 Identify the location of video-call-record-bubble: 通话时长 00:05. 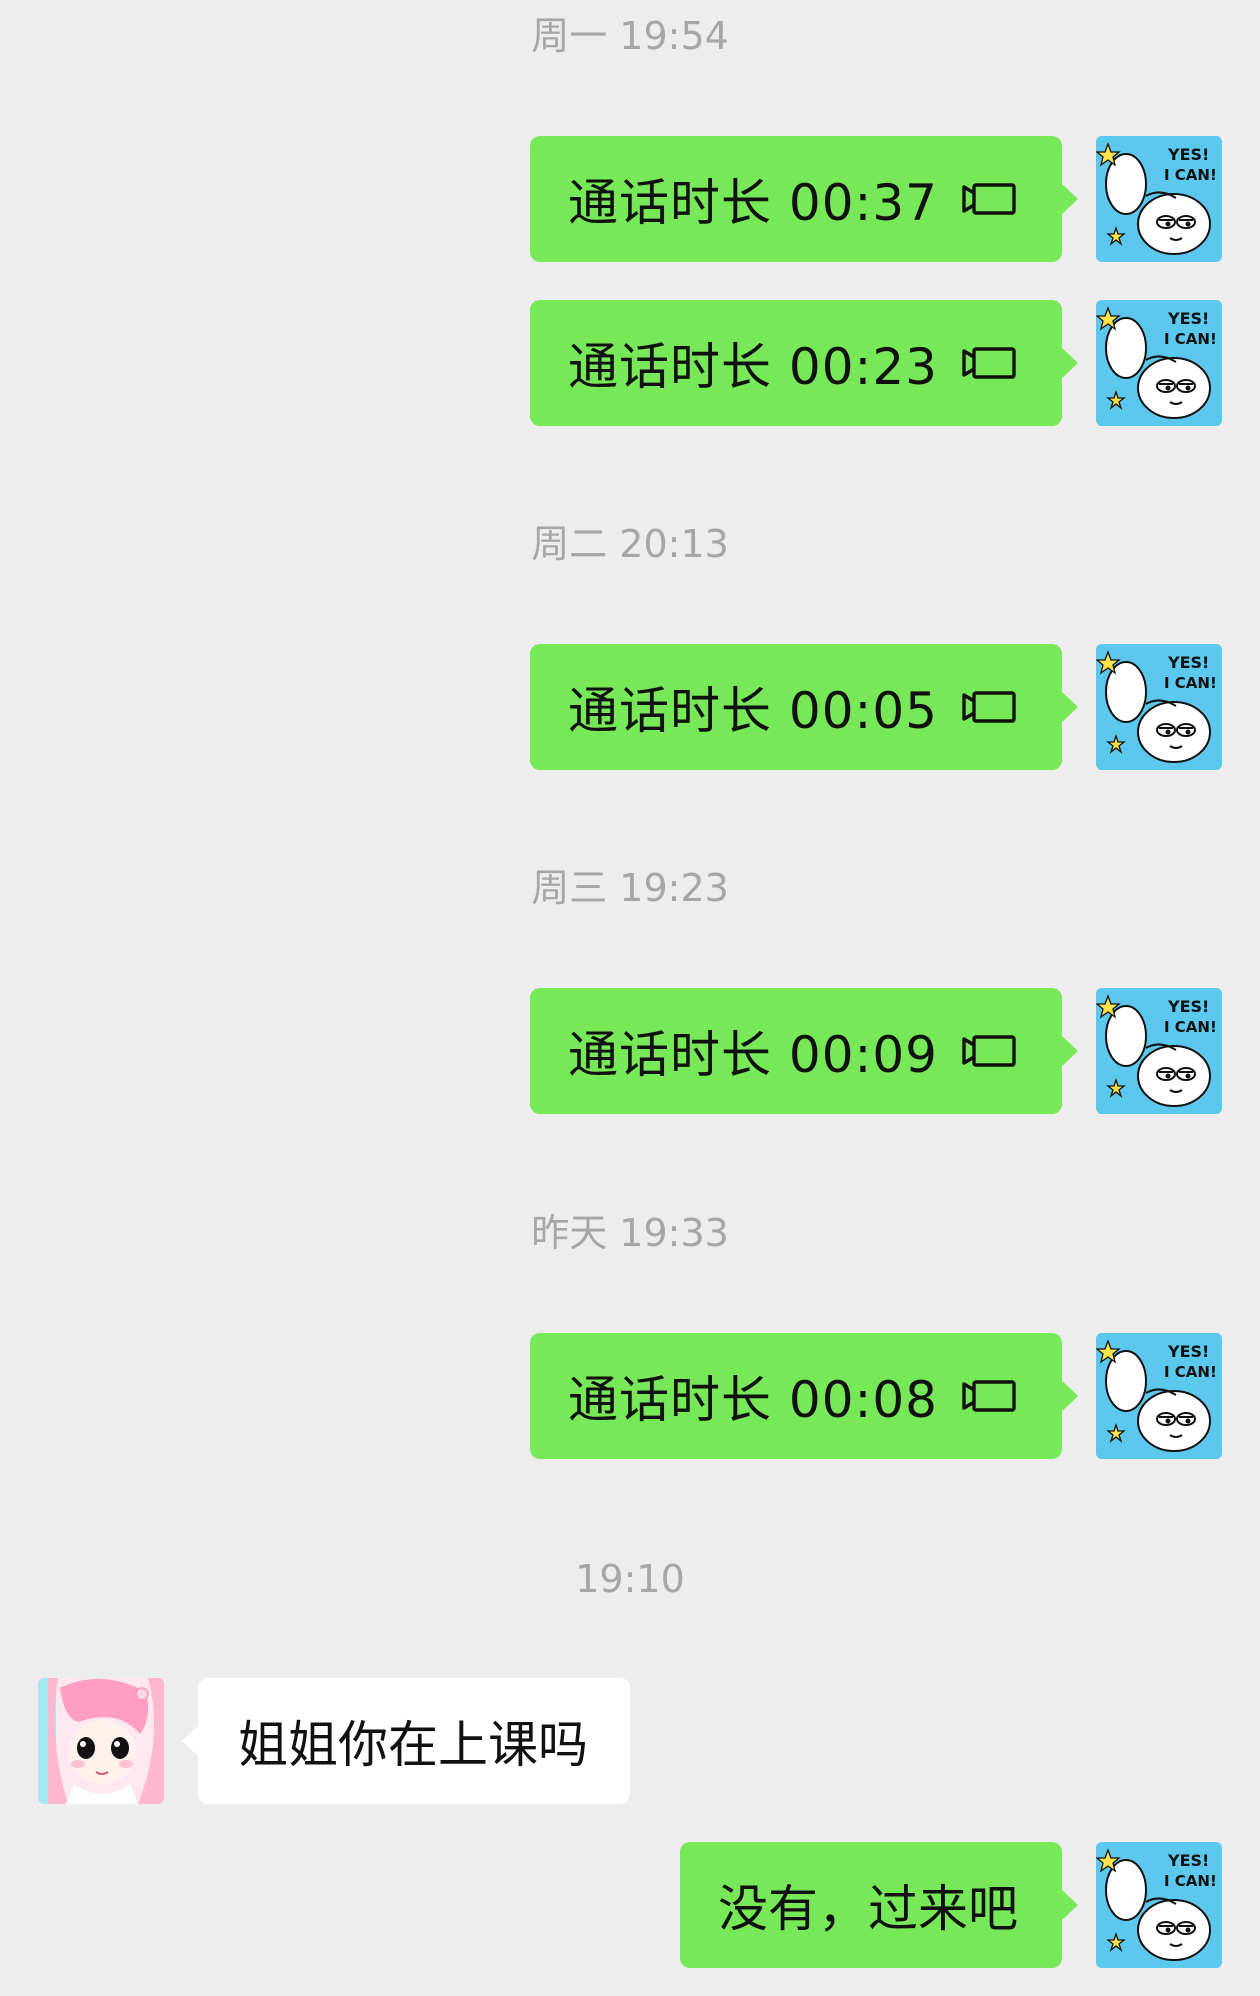
(804, 707).